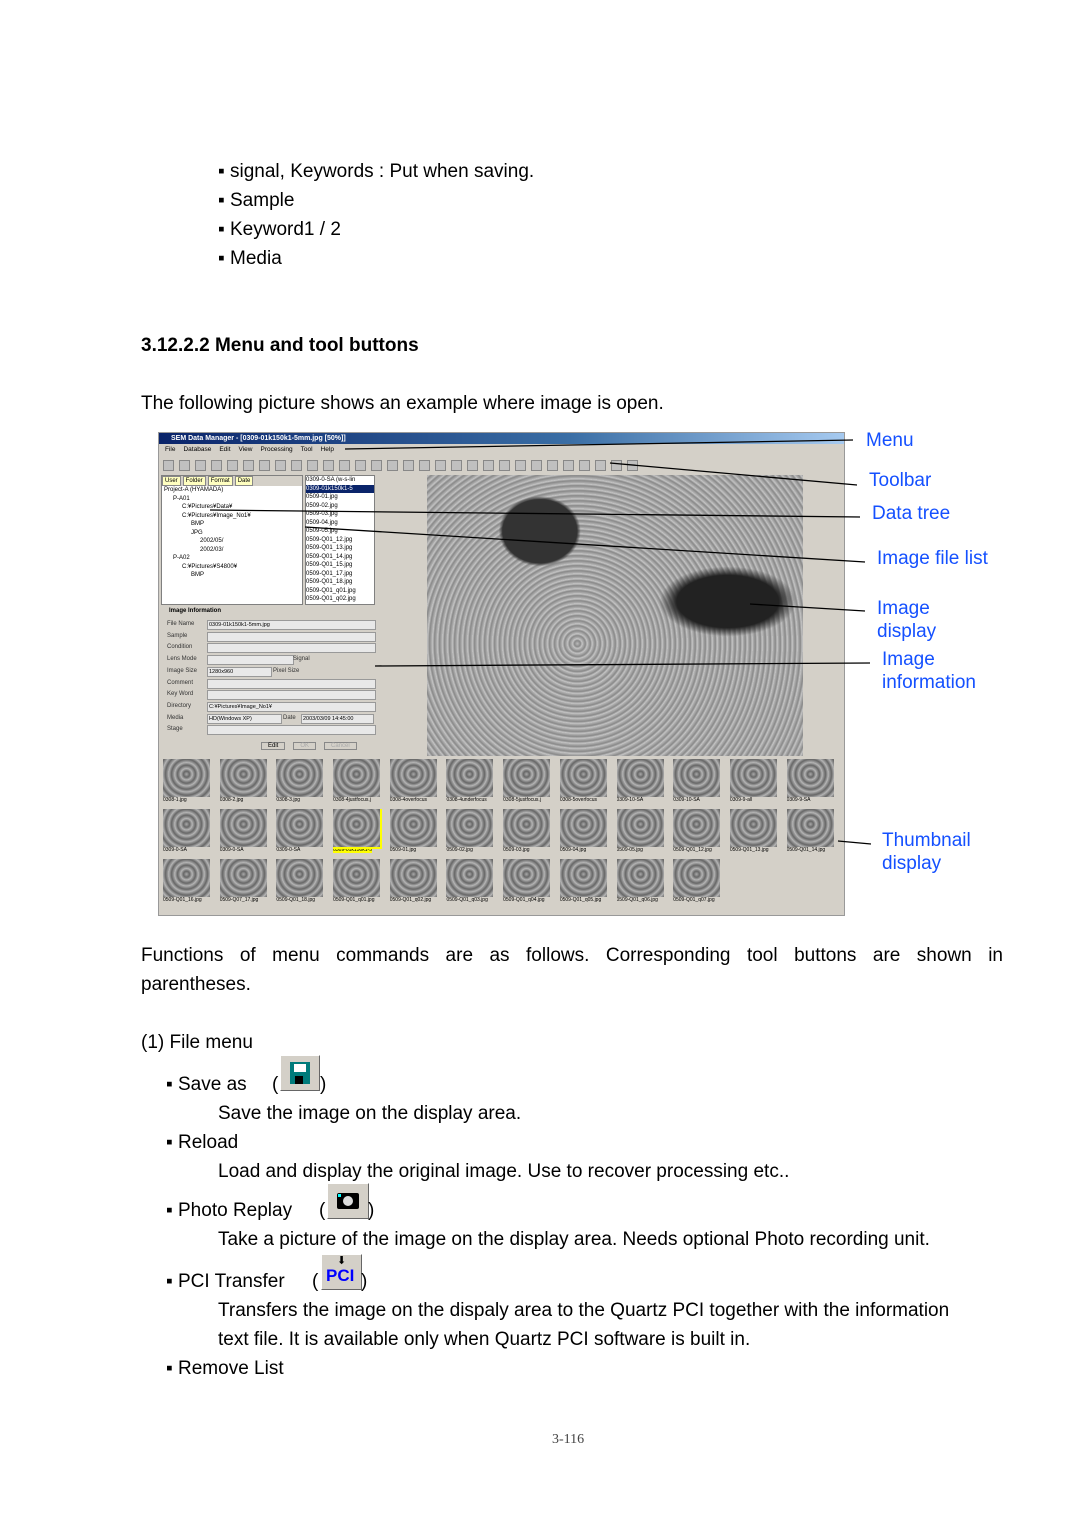 The width and height of the screenshot is (1080, 1528). Describe the element at coordinates (202, 1142) in the screenshot. I see `reload-item: ▪ Reload` at that location.